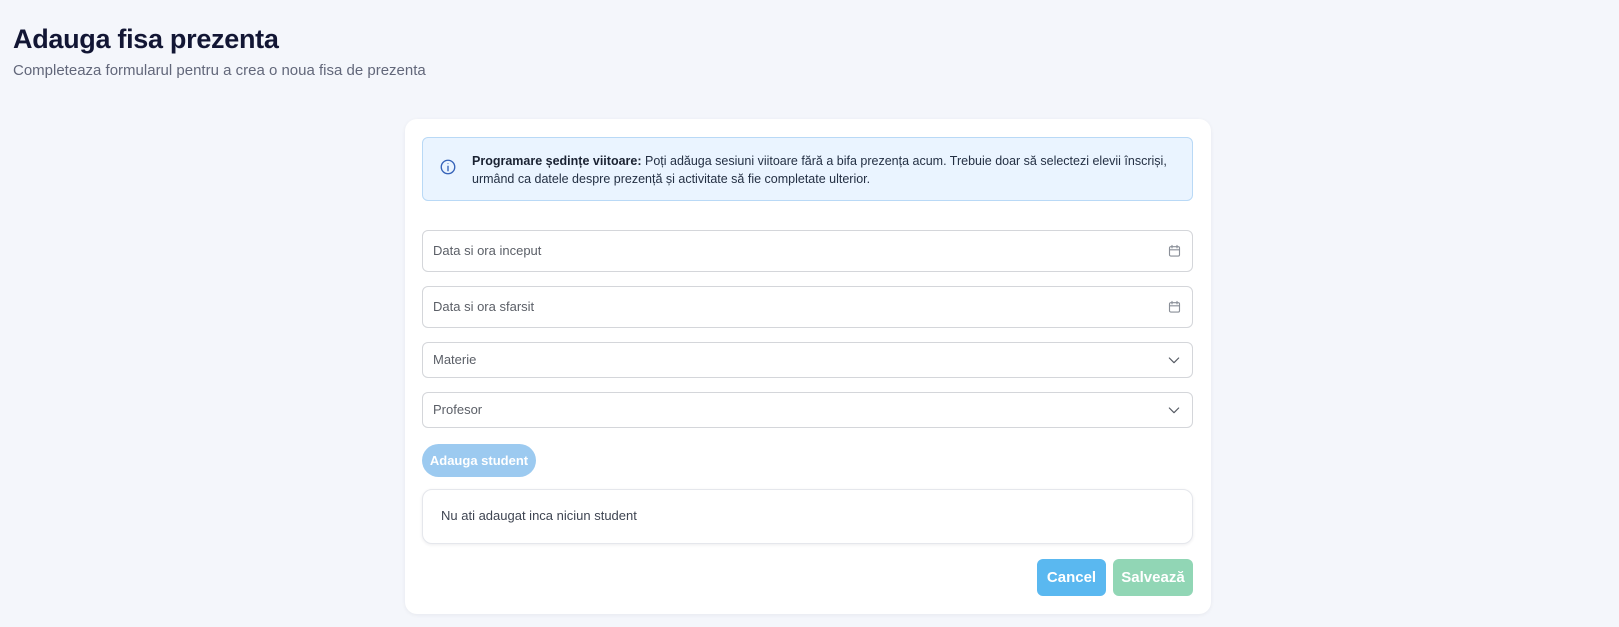 This screenshot has height=627, width=1619. I want to click on teacher-select-label: Profesor, so click(458, 409).